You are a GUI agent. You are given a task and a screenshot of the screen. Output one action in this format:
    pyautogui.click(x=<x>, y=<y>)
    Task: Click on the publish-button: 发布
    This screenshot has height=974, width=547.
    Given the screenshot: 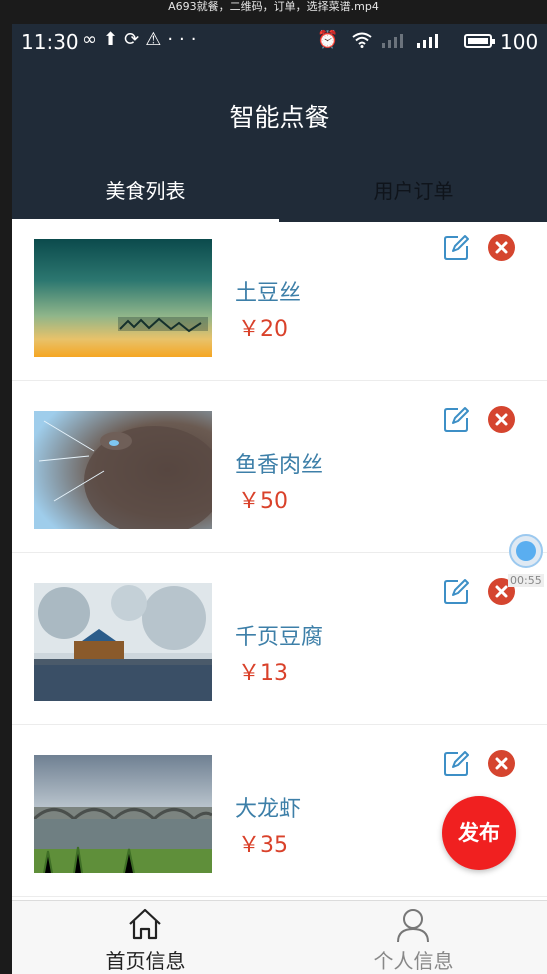 What is the action you would take?
    pyautogui.click(x=479, y=833)
    